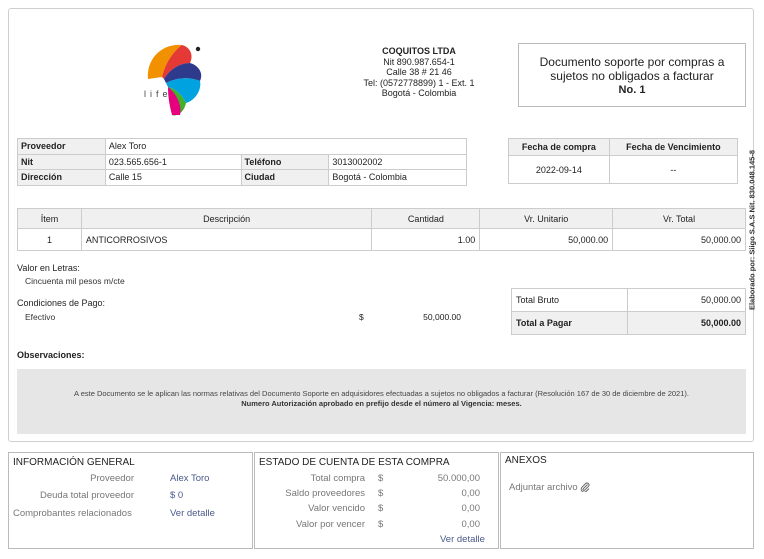  What do you see at coordinates (627, 500) in the screenshot?
I see `annexes-panel: ANEXOS Adjuntar archivo` at bounding box center [627, 500].